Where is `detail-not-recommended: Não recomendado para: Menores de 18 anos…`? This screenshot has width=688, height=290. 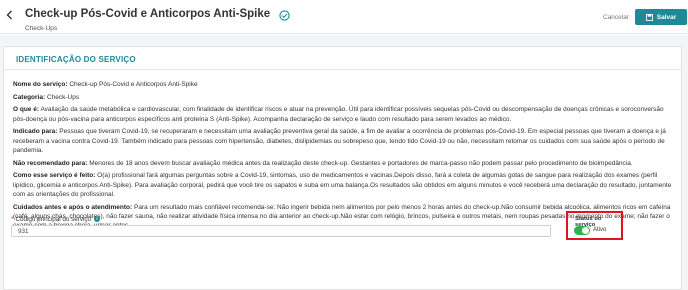
detail-not-recommended: Não recomendado para: Menores de 18 anos… is located at coordinates (323, 163).